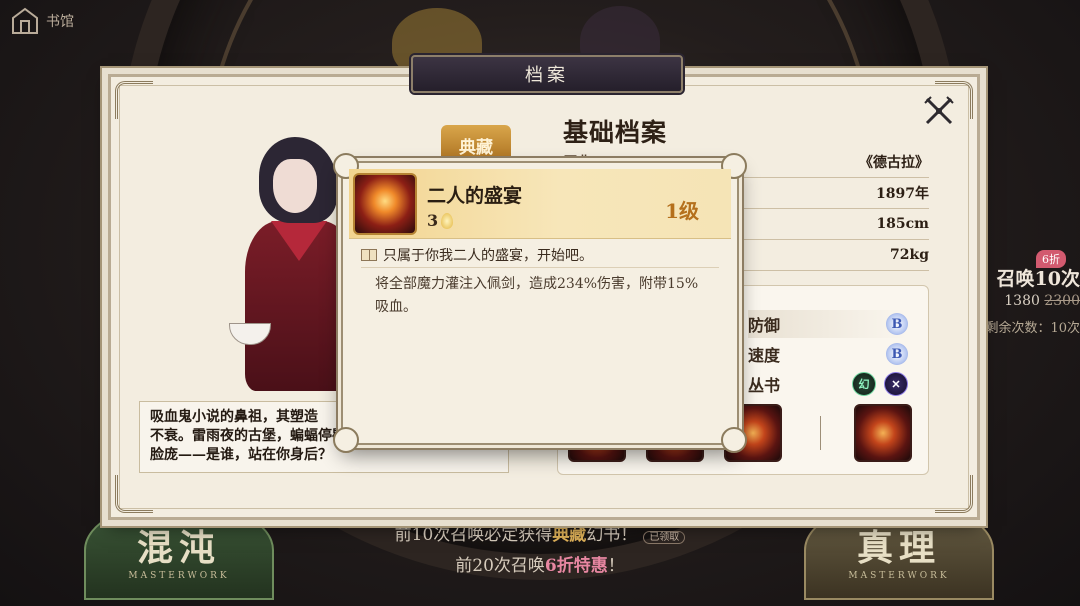  What do you see at coordinates (616, 566) in the screenshot?
I see `promo-line-2-suffix: ！` at bounding box center [616, 566].